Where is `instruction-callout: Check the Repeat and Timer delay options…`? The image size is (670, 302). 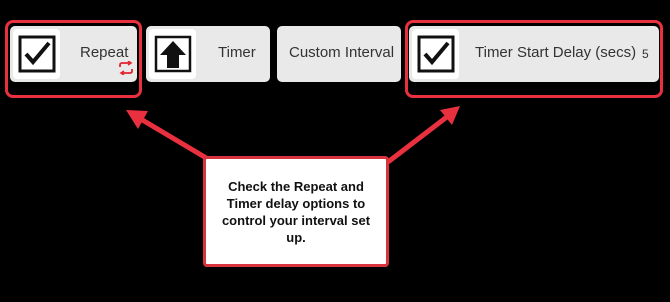 instruction-callout: Check the Repeat and Timer delay options… is located at coordinates (296, 211).